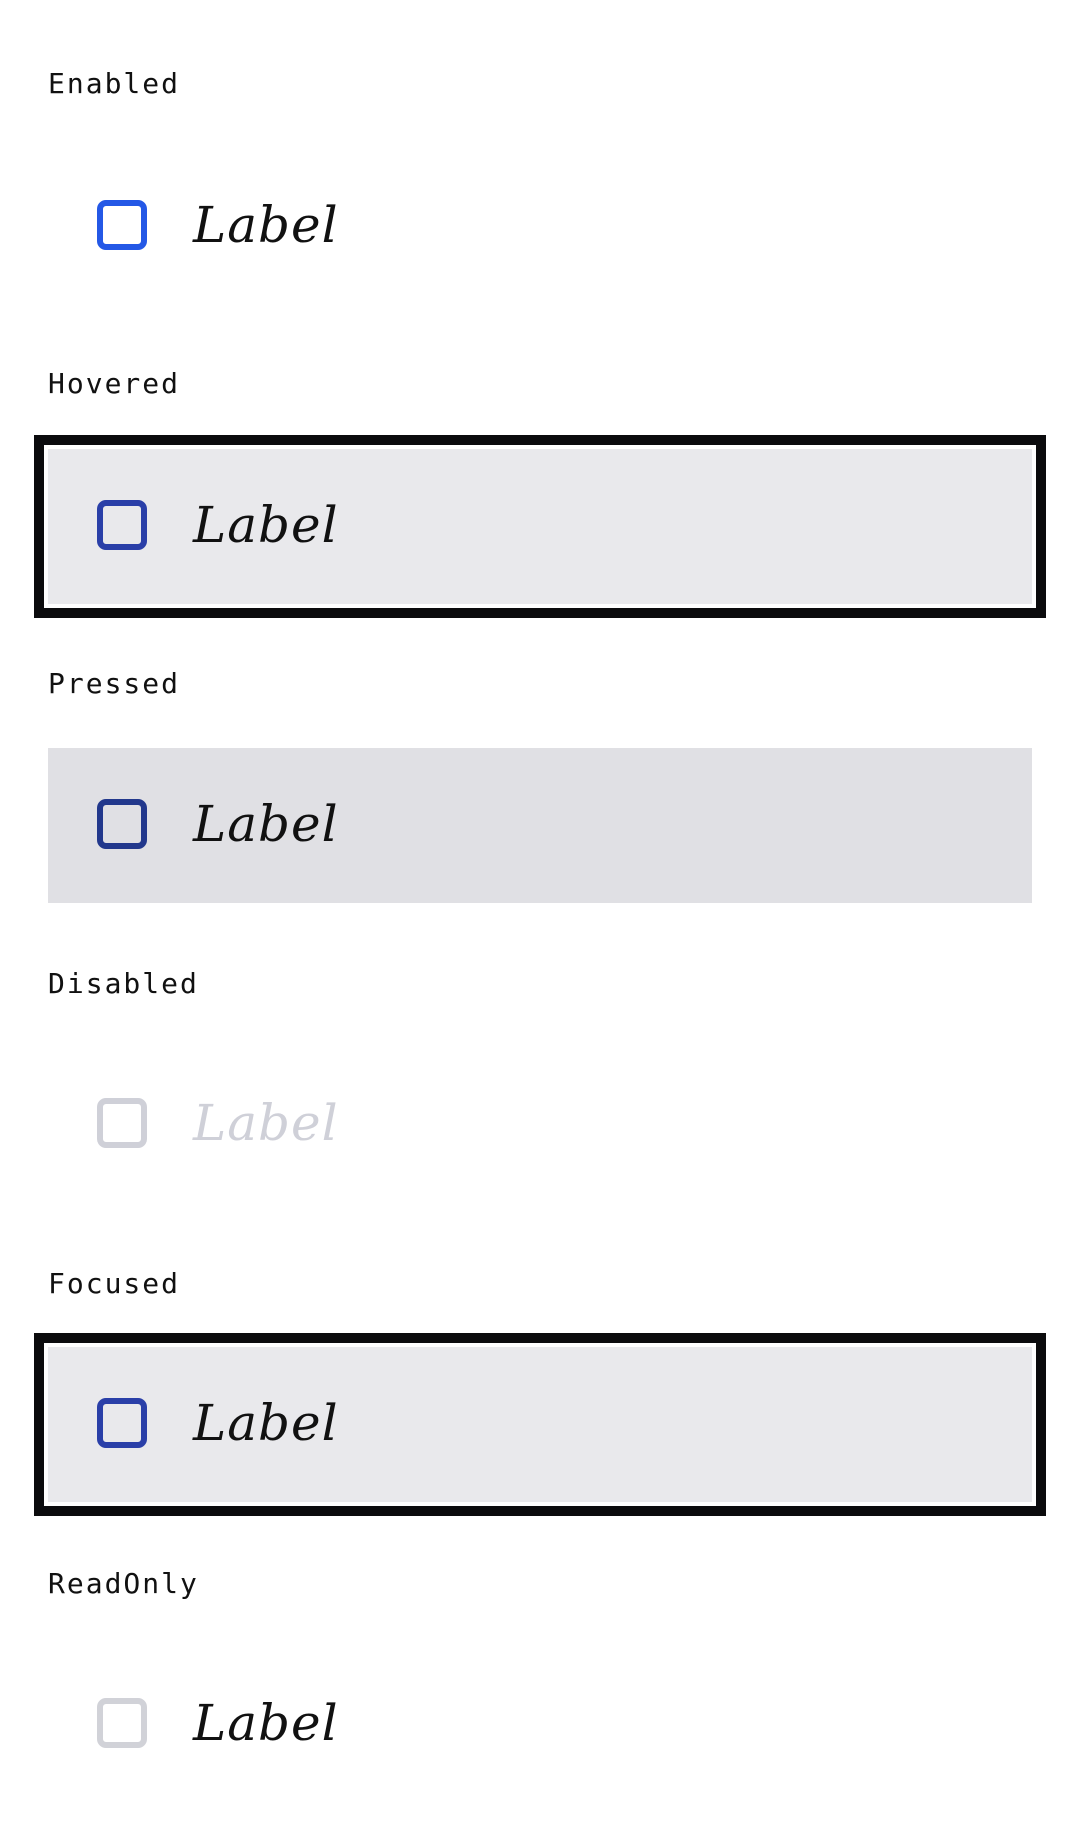 The image size is (1080, 1848). I want to click on checkbox-row-hovered: Label, so click(540, 526).